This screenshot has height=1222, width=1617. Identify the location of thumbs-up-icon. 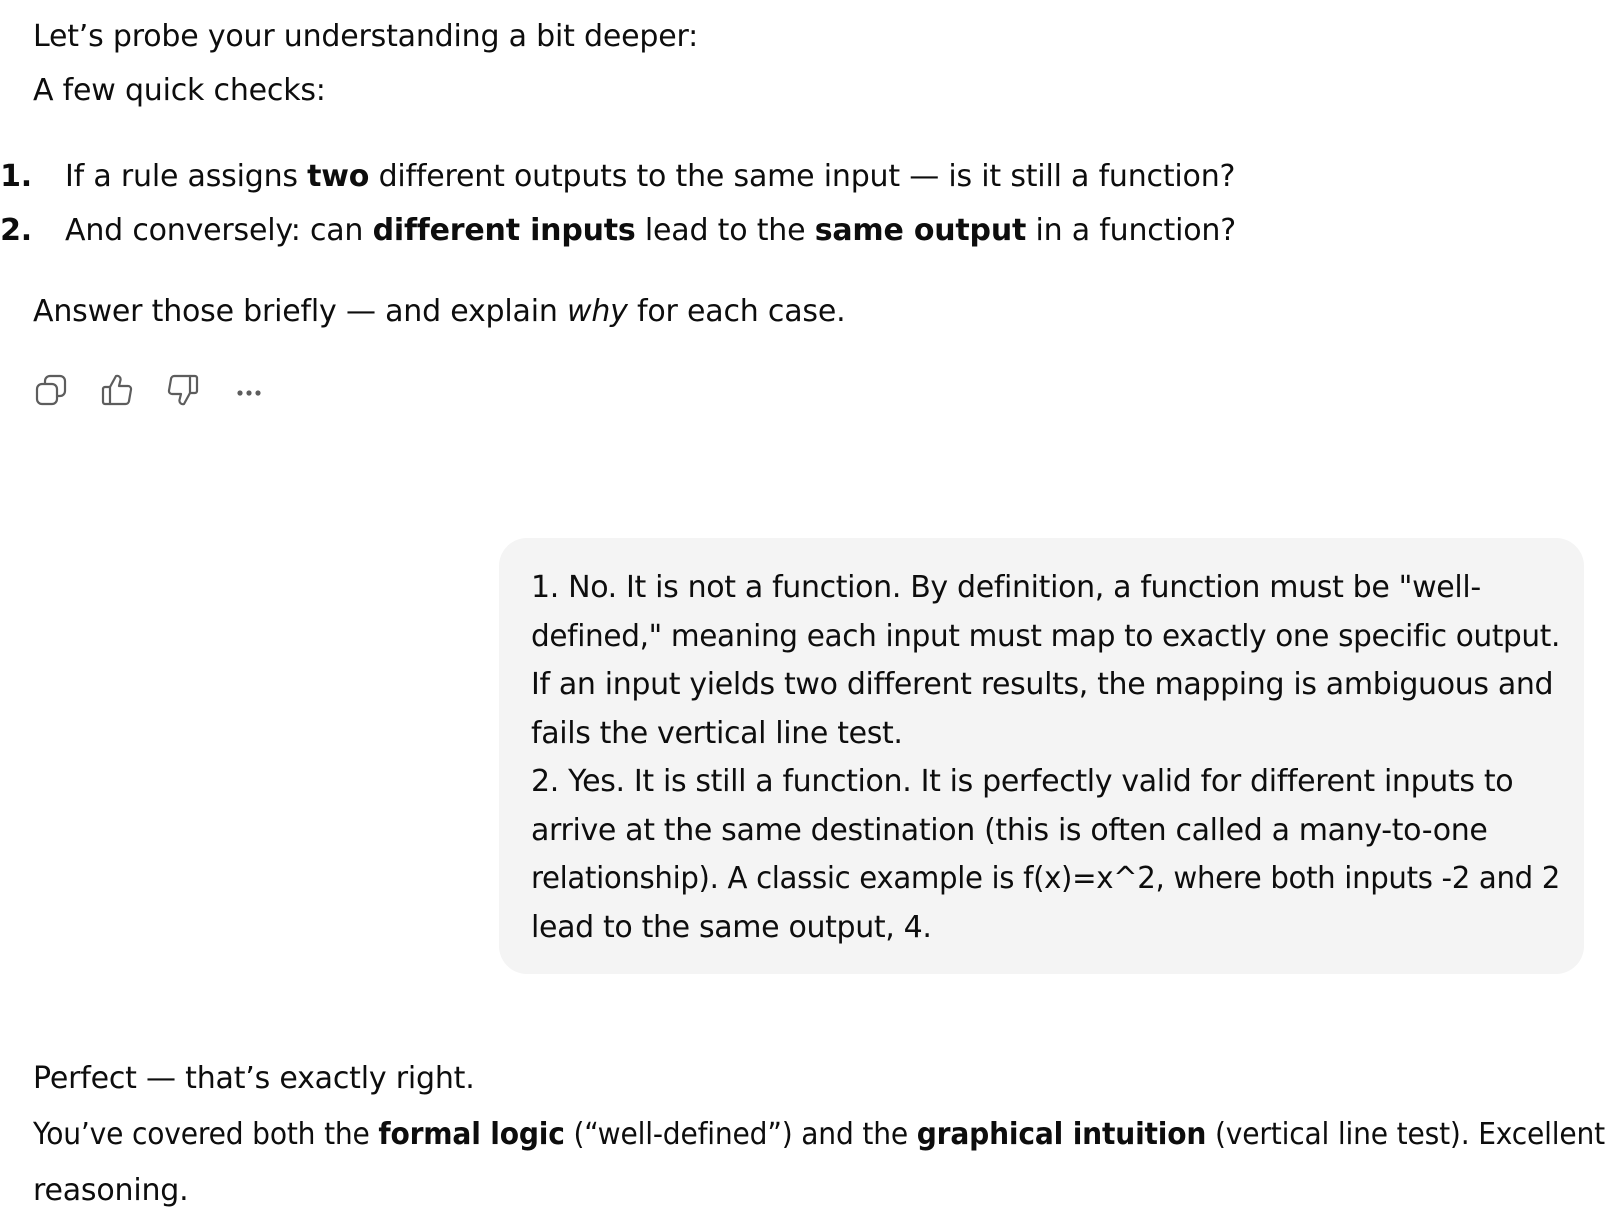
(117, 390).